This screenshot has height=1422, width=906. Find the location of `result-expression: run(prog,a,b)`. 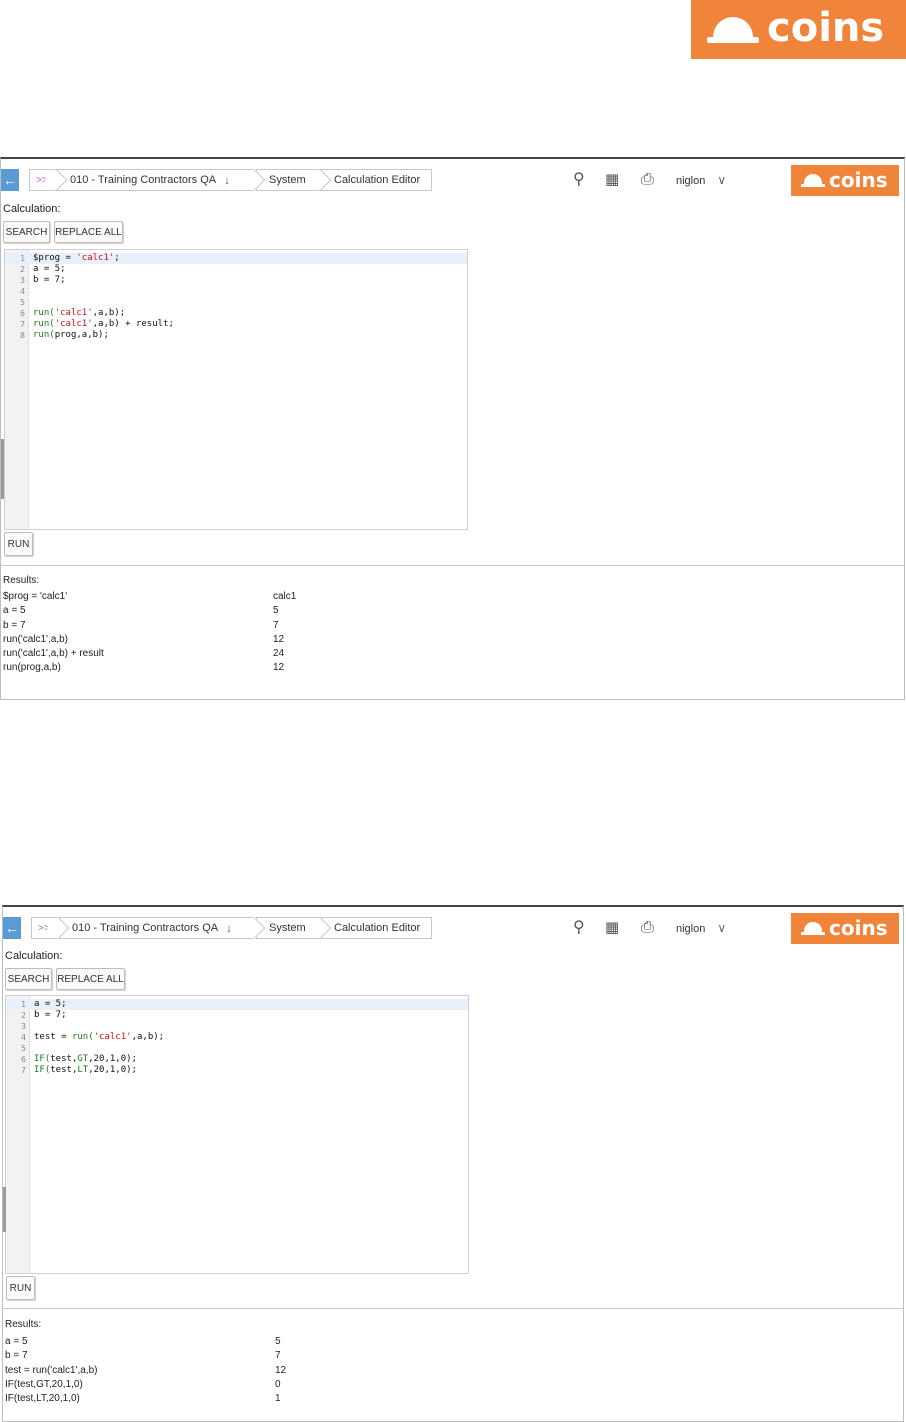

result-expression: run(prog,a,b) is located at coordinates (32, 668).